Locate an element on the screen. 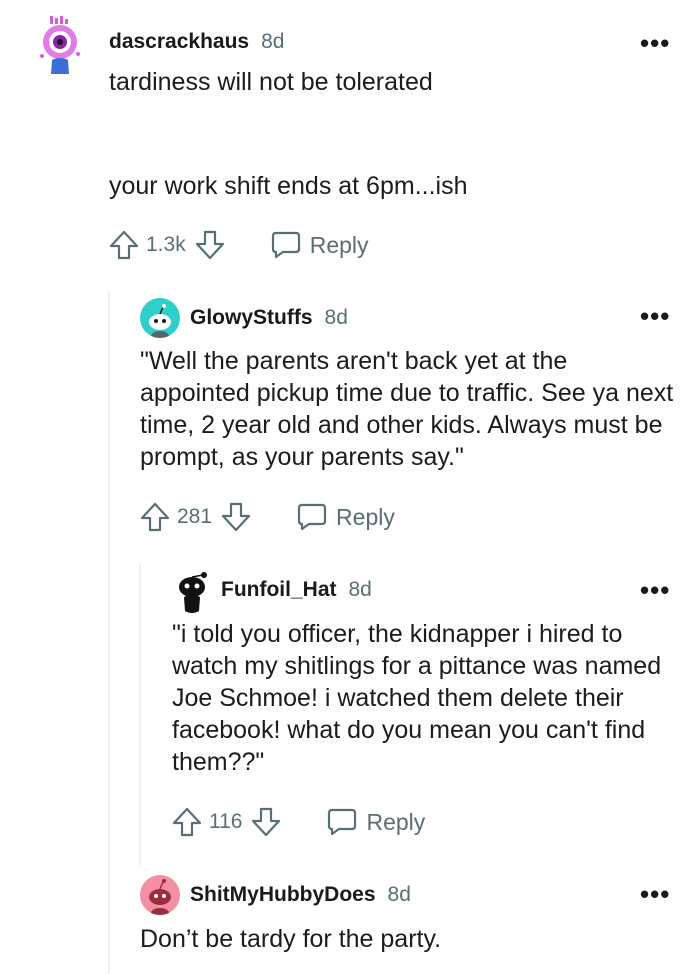 The height and width of the screenshot is (974, 700). vote-control: 281 is located at coordinates (195, 517).